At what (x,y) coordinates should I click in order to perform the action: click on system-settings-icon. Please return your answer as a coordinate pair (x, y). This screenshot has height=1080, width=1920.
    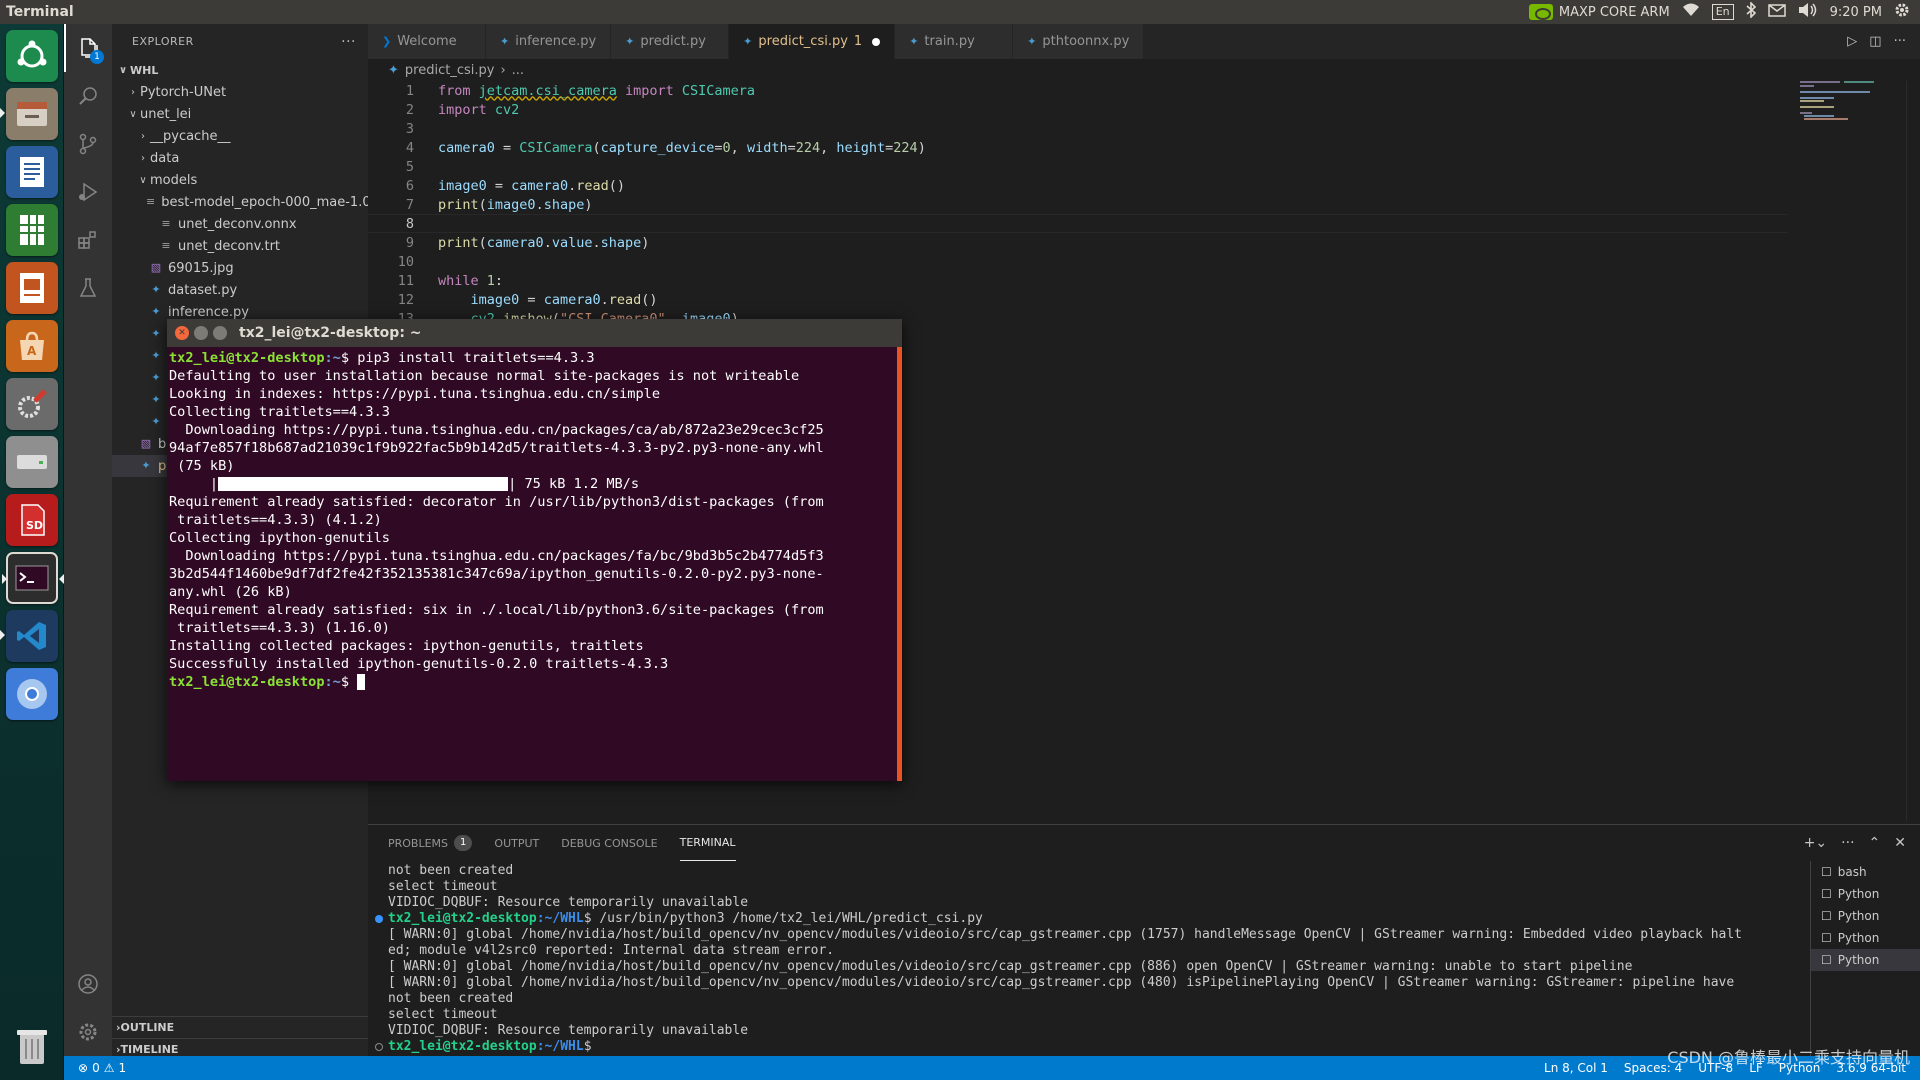
    Looking at the image, I should click on (32, 404).